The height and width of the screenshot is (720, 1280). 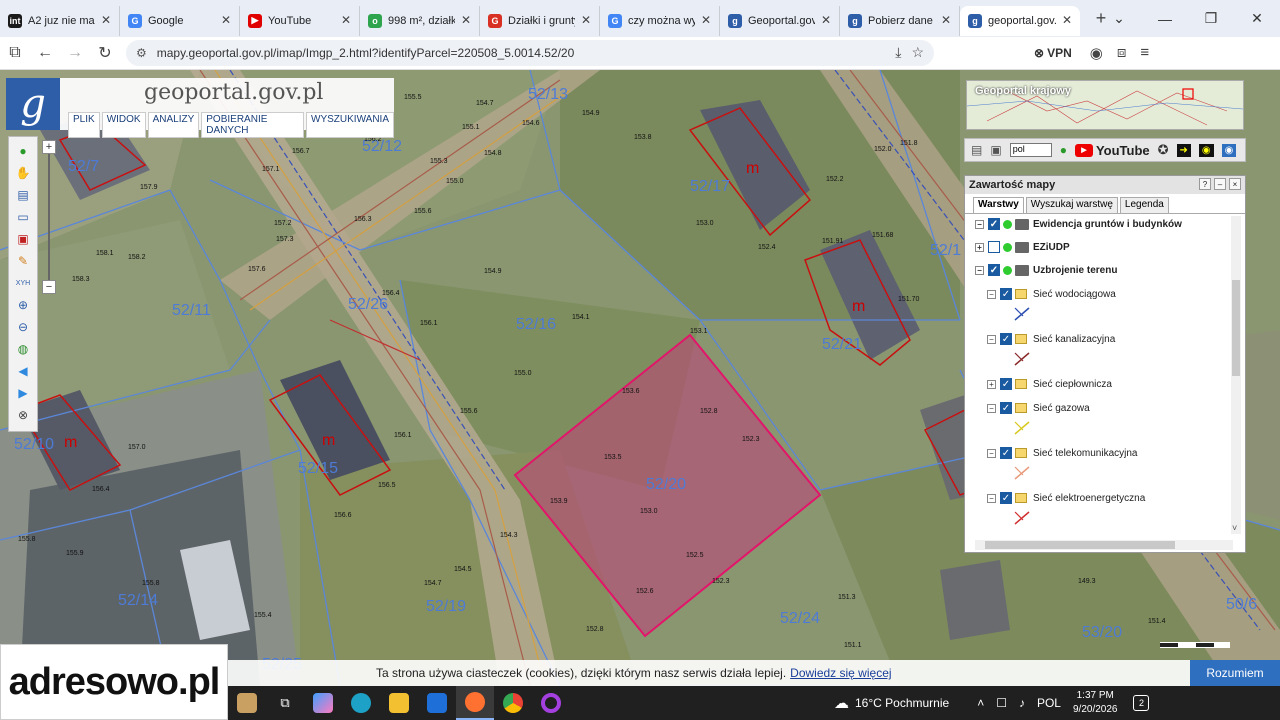 I want to click on parcel-label: 52/10, so click(x=34, y=445).